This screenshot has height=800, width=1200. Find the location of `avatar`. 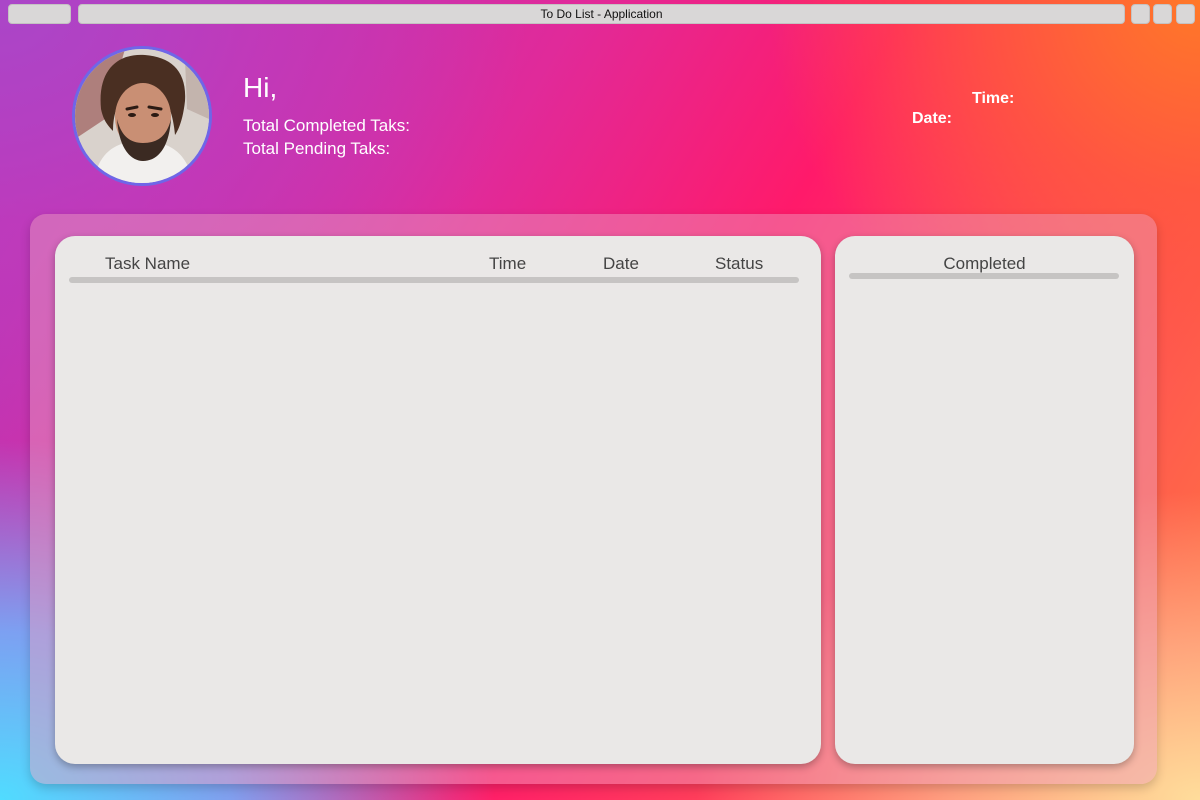

avatar is located at coordinates (142, 116).